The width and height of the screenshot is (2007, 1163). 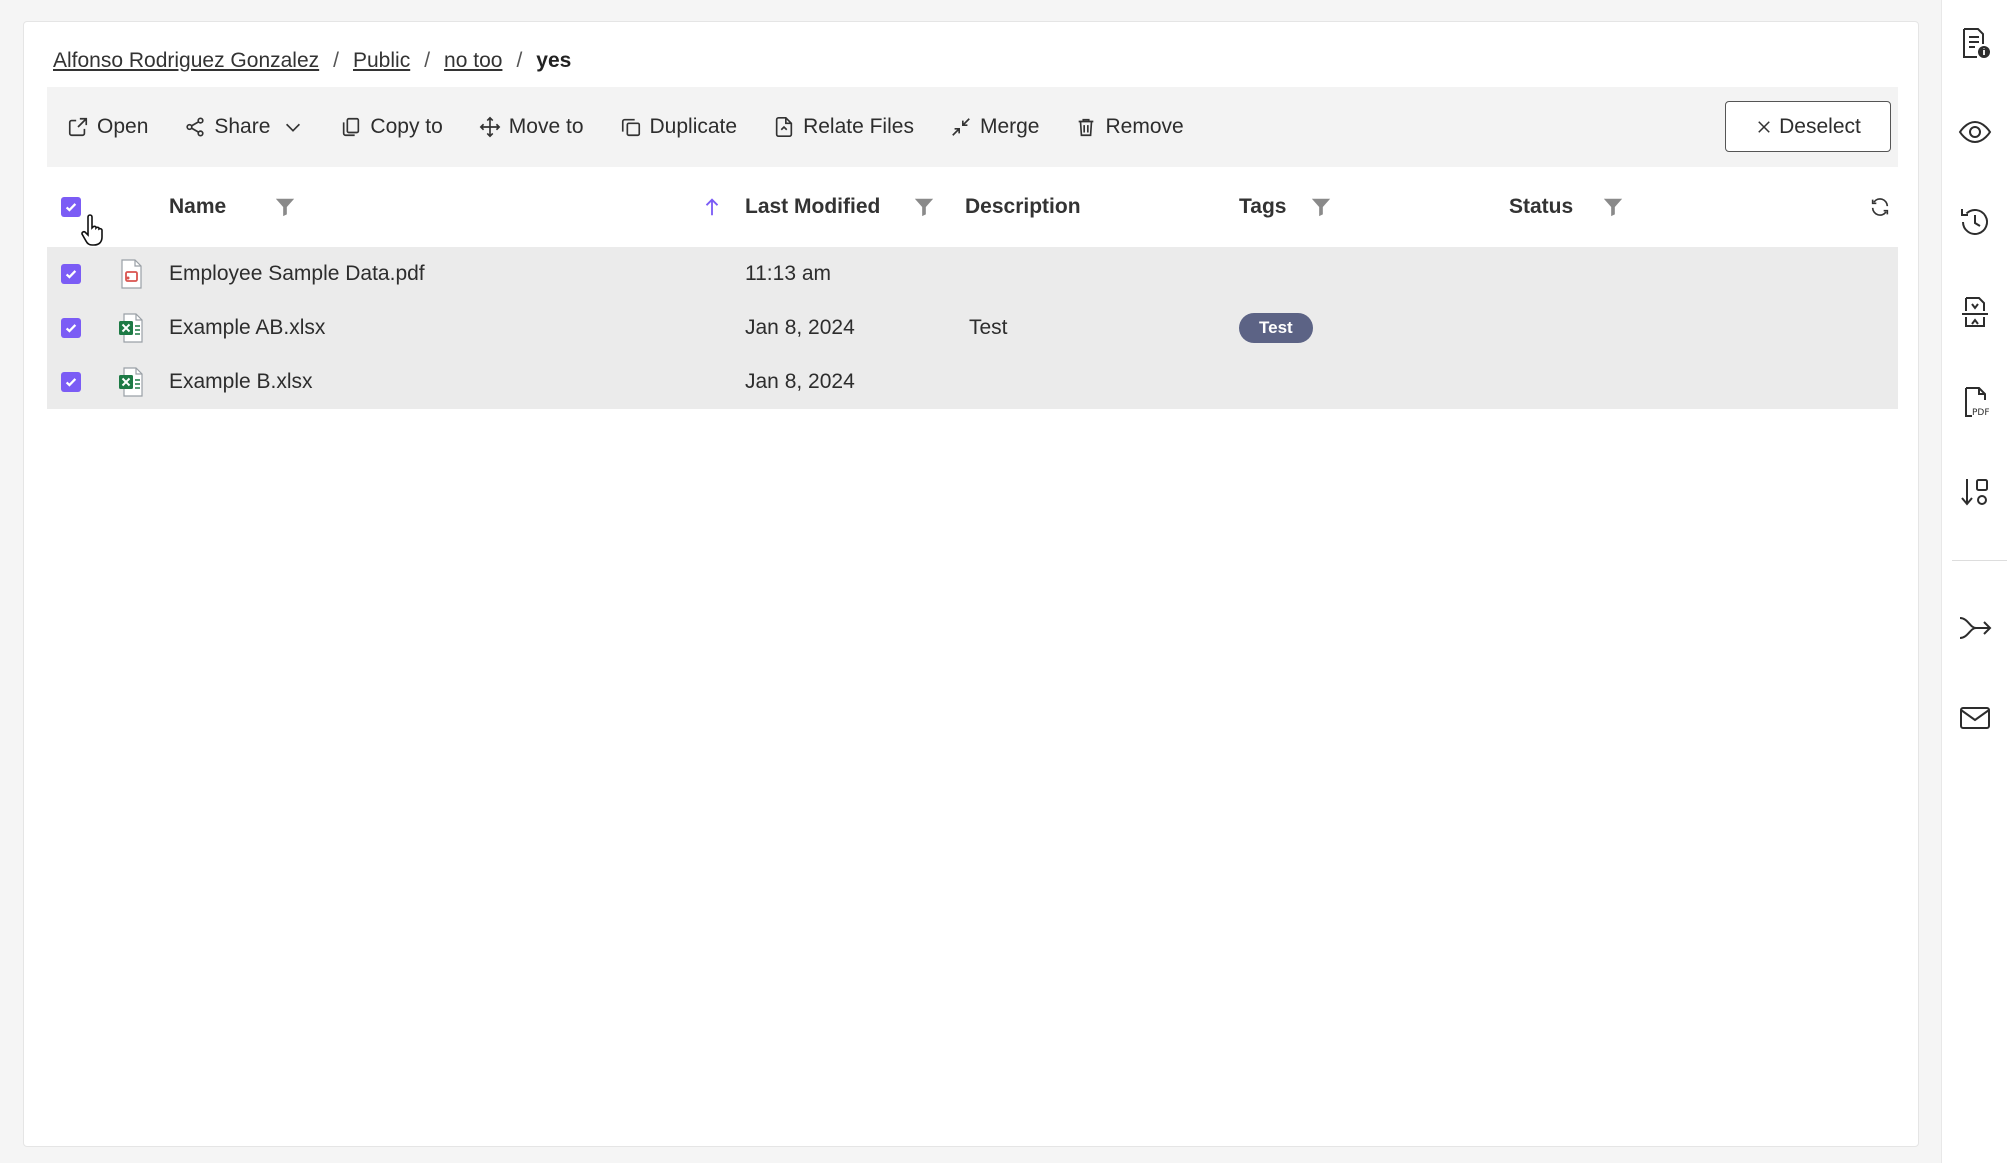 What do you see at coordinates (1820, 126) in the screenshot?
I see `deselect-label: Deselect` at bounding box center [1820, 126].